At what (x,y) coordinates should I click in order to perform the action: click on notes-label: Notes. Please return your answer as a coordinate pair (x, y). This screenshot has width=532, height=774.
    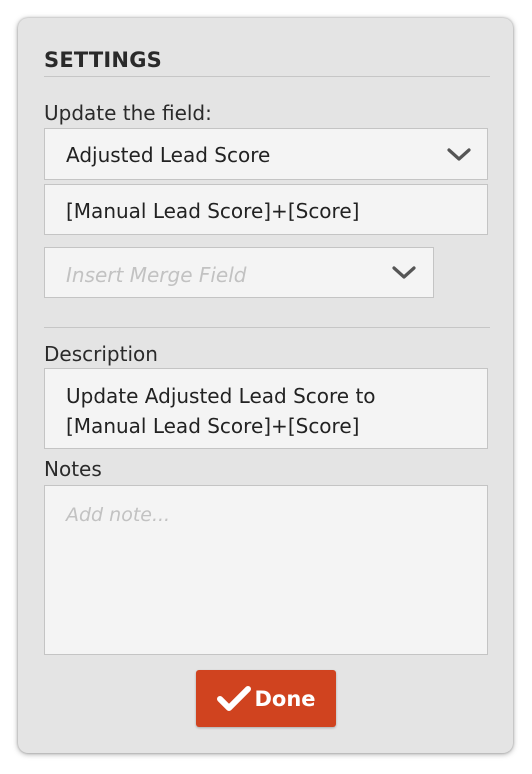
    Looking at the image, I should click on (73, 469).